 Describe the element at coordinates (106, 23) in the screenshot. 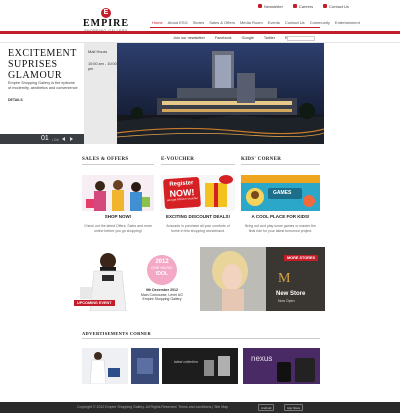

I see `logo-name: EMPIRE` at that location.